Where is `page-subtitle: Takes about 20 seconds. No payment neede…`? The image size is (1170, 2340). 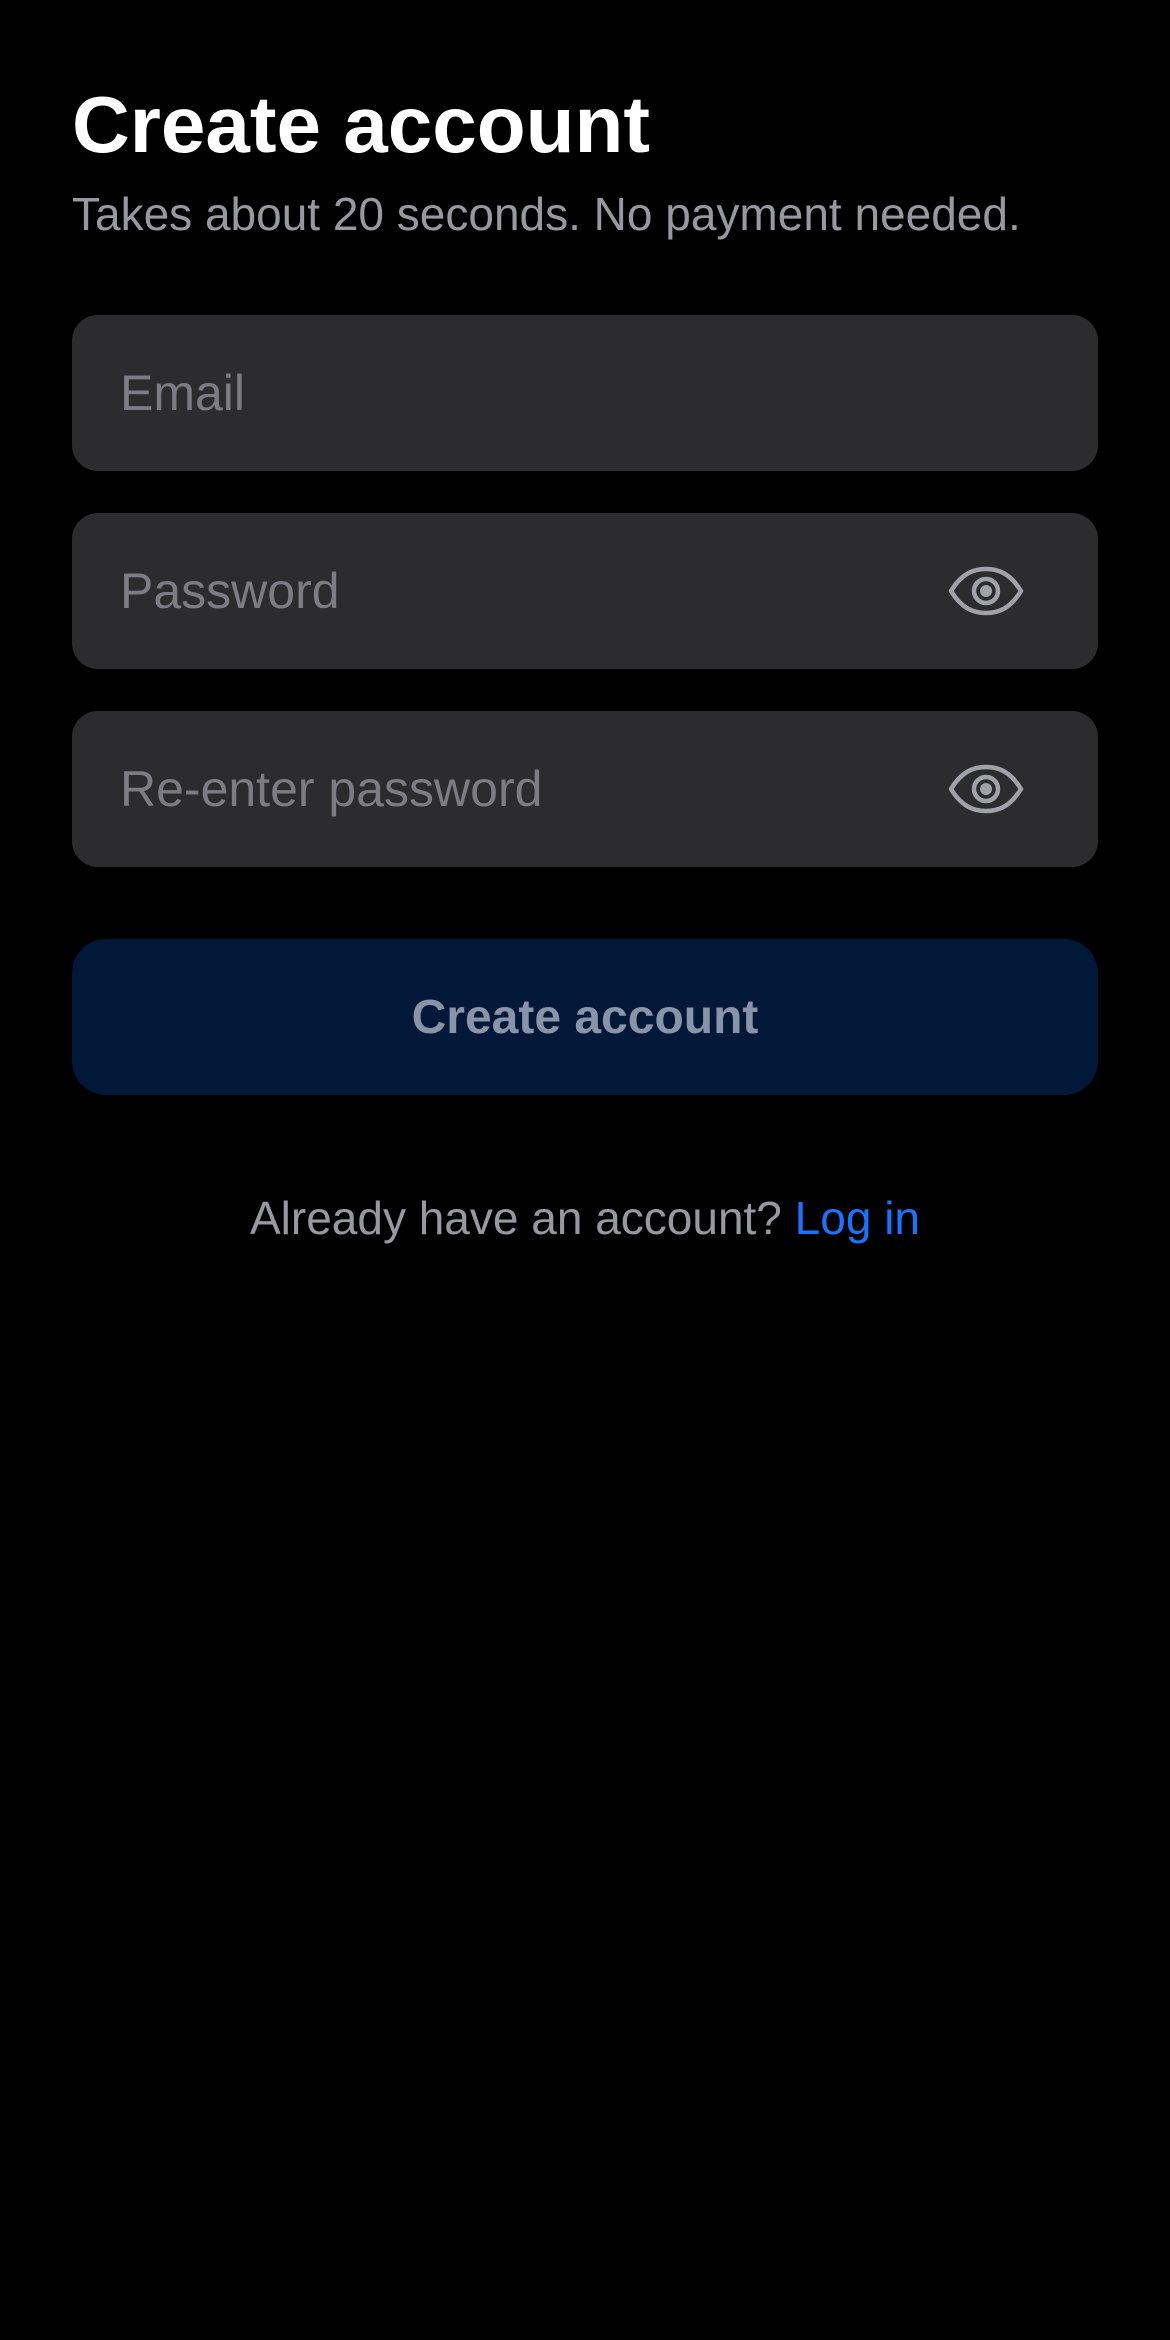 page-subtitle: Takes about 20 seconds. No payment neede… is located at coordinates (546, 214).